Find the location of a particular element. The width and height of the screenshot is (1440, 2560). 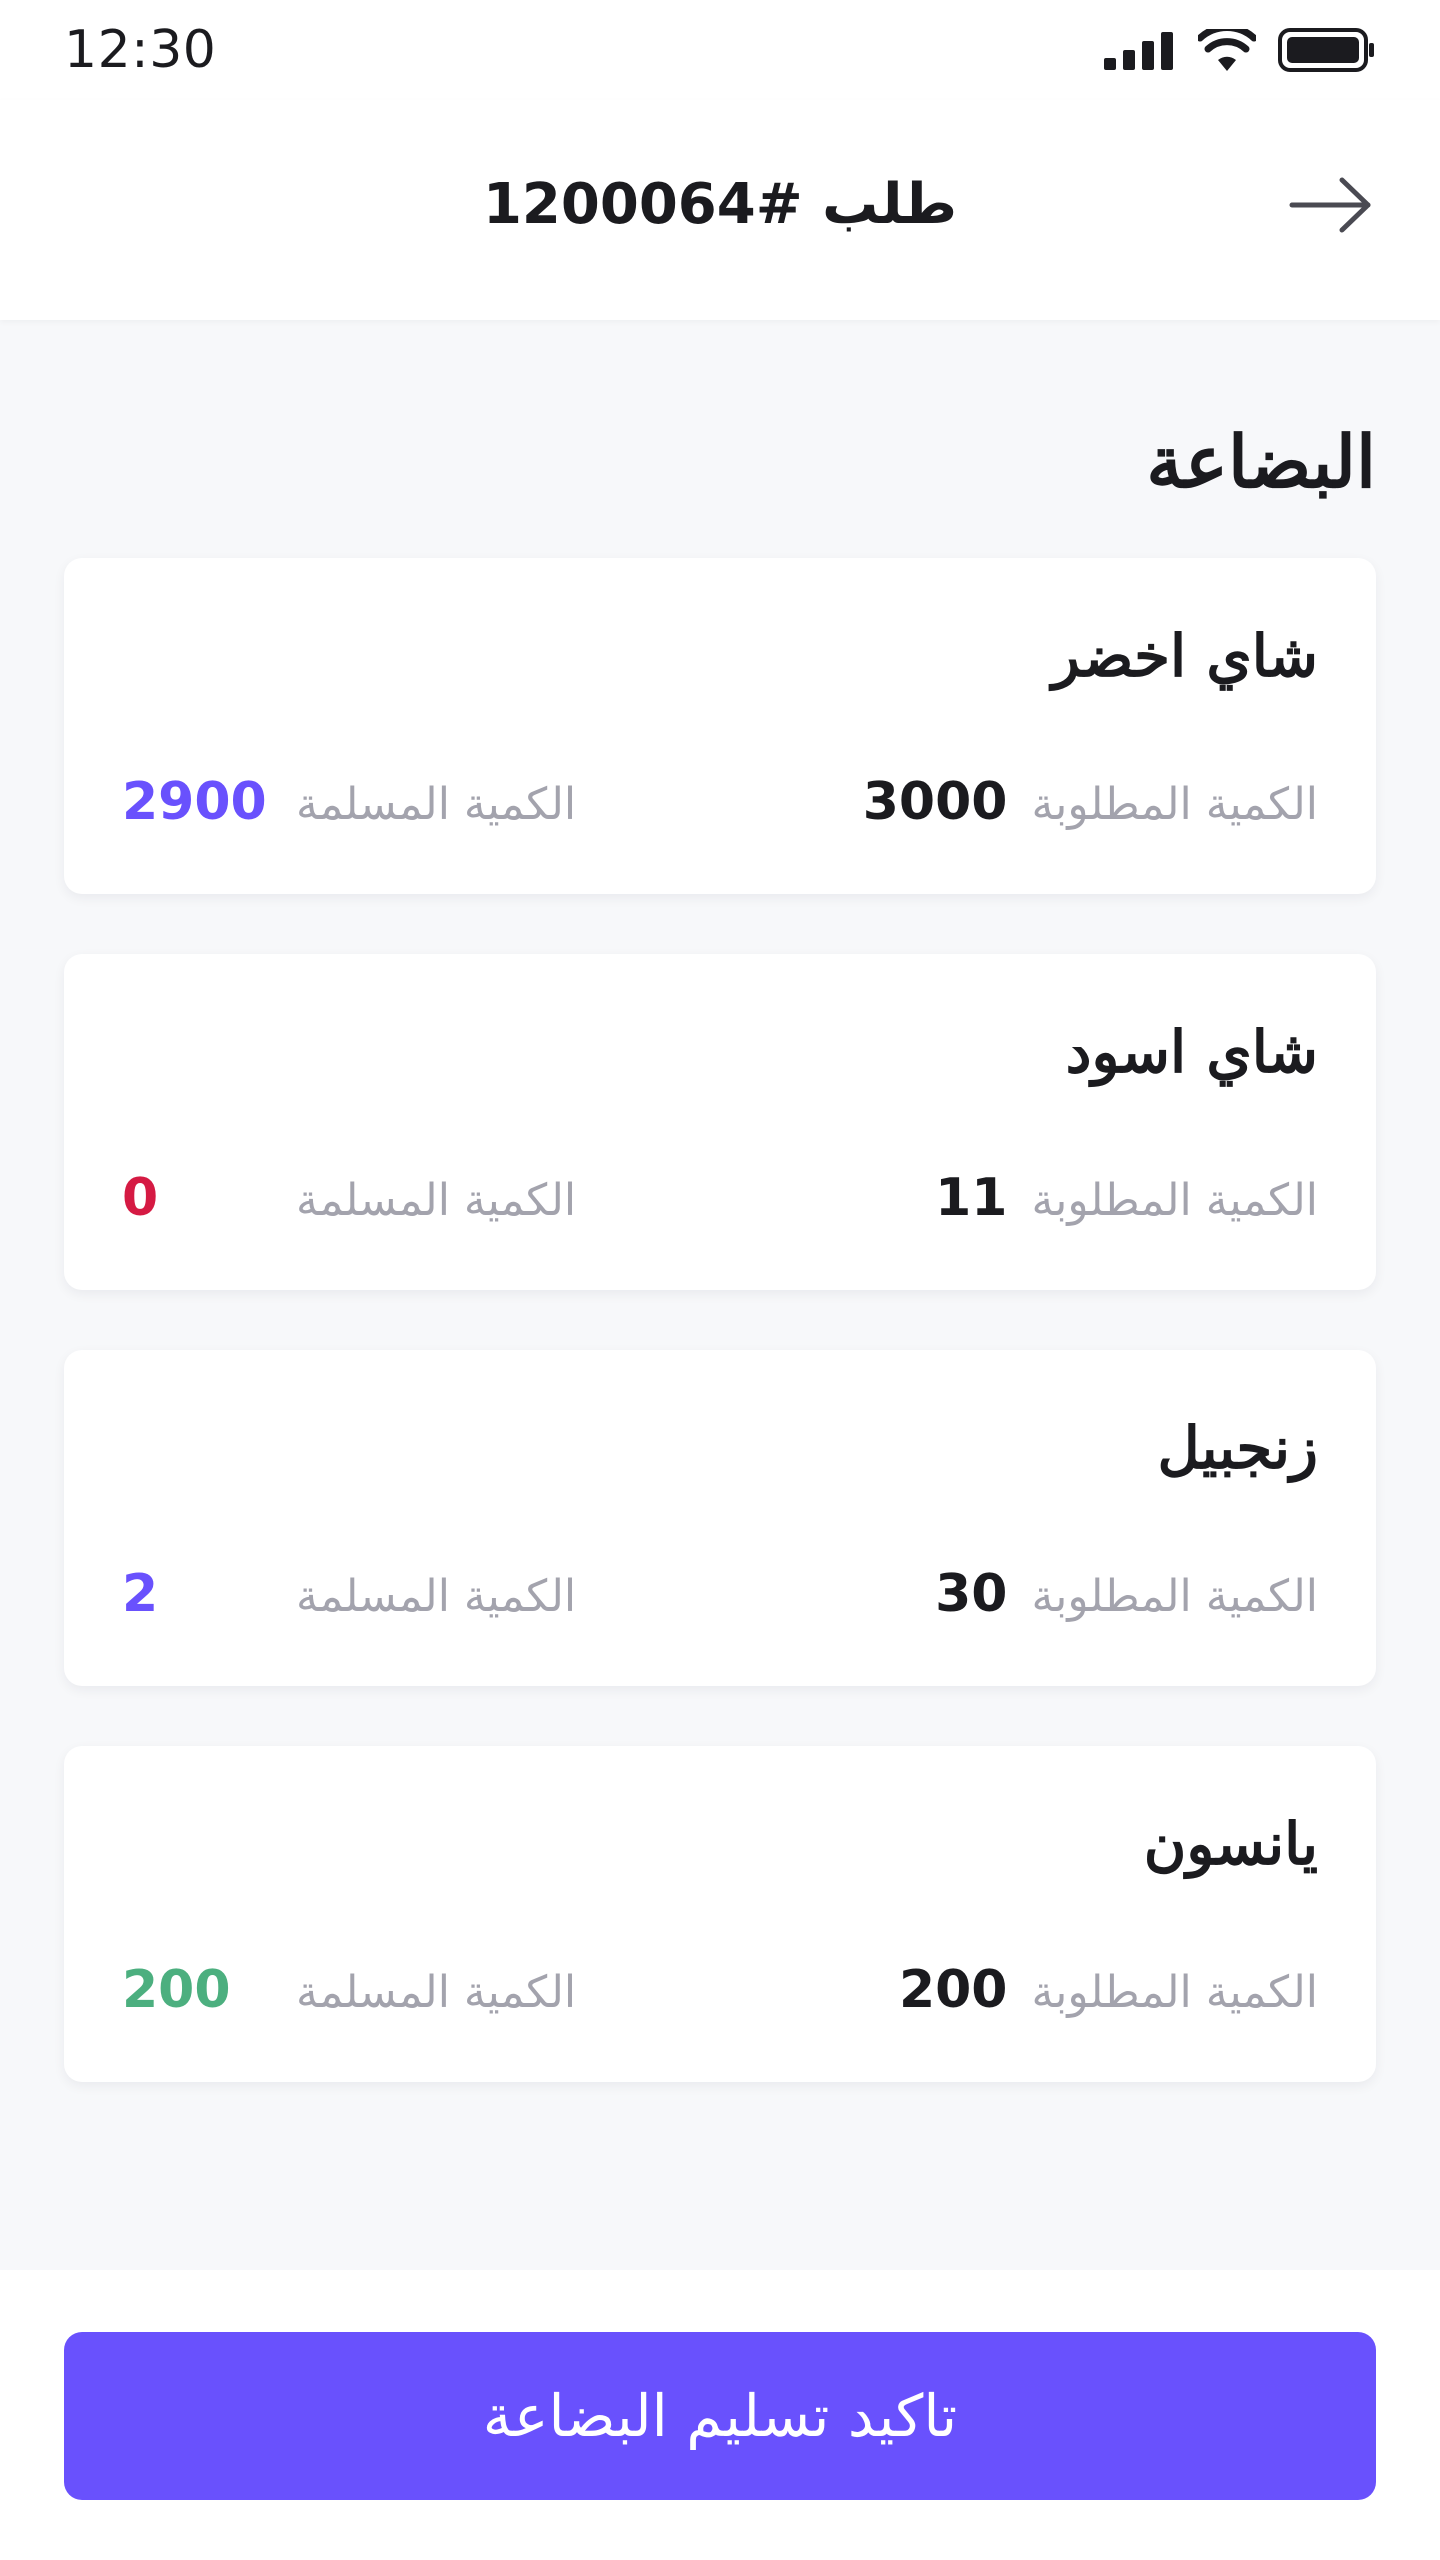

goods-quantities: الكمية المطلوبة 11 الكمية المسلمة 0 is located at coordinates (720, 1198).